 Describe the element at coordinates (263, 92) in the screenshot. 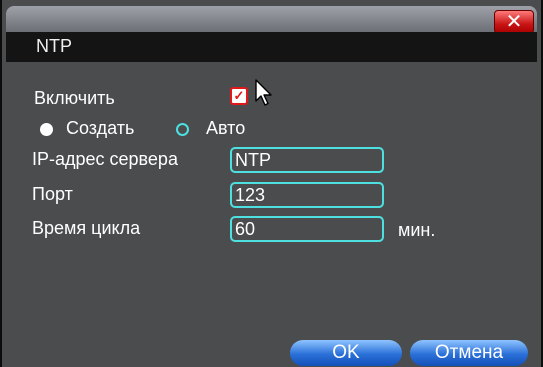

I see `mouse-cursor-icon` at that location.